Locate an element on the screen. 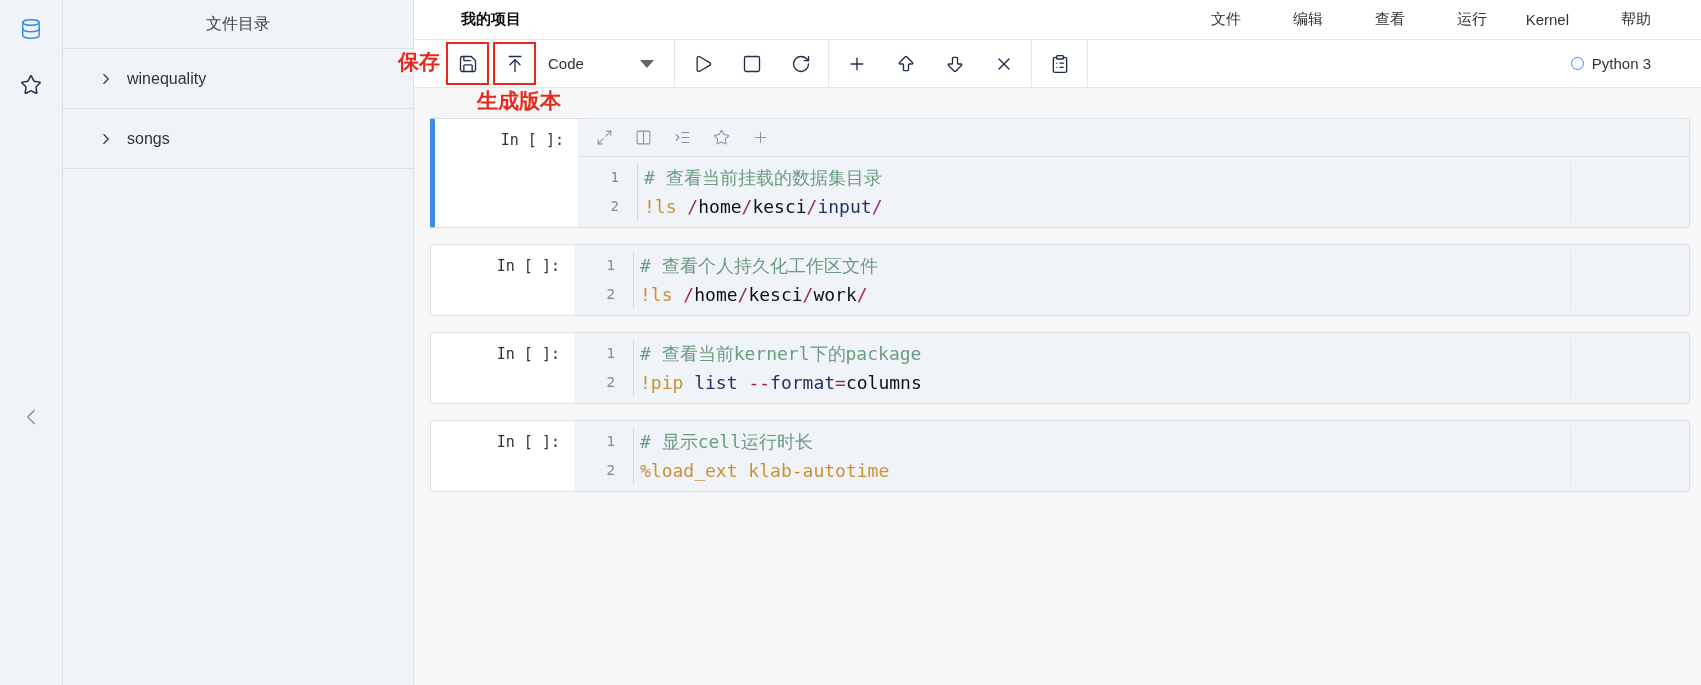  source-line: !ls /home/kesci/input/ is located at coordinates (1107, 206).